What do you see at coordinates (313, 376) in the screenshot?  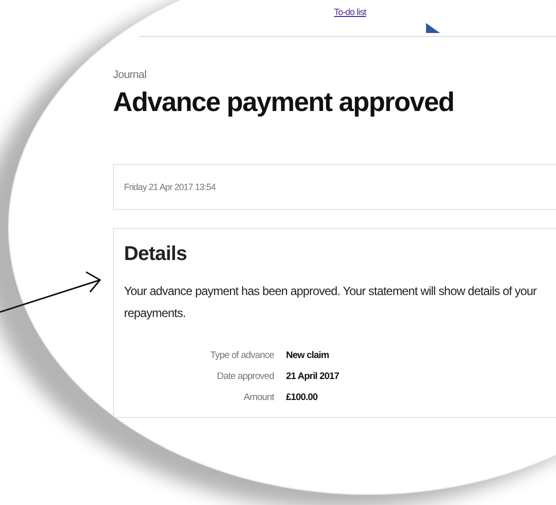 I see `field-value: 21 April 2017` at bounding box center [313, 376].